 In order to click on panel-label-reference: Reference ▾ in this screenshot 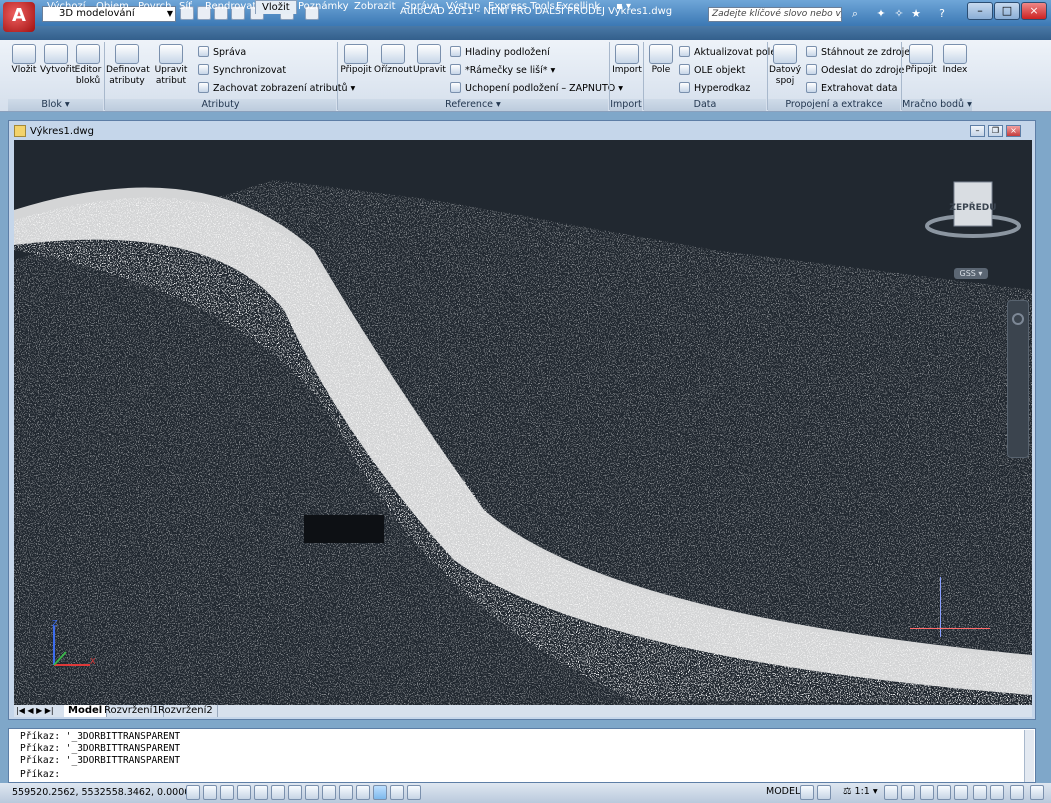, I will do `click(473, 105)`.